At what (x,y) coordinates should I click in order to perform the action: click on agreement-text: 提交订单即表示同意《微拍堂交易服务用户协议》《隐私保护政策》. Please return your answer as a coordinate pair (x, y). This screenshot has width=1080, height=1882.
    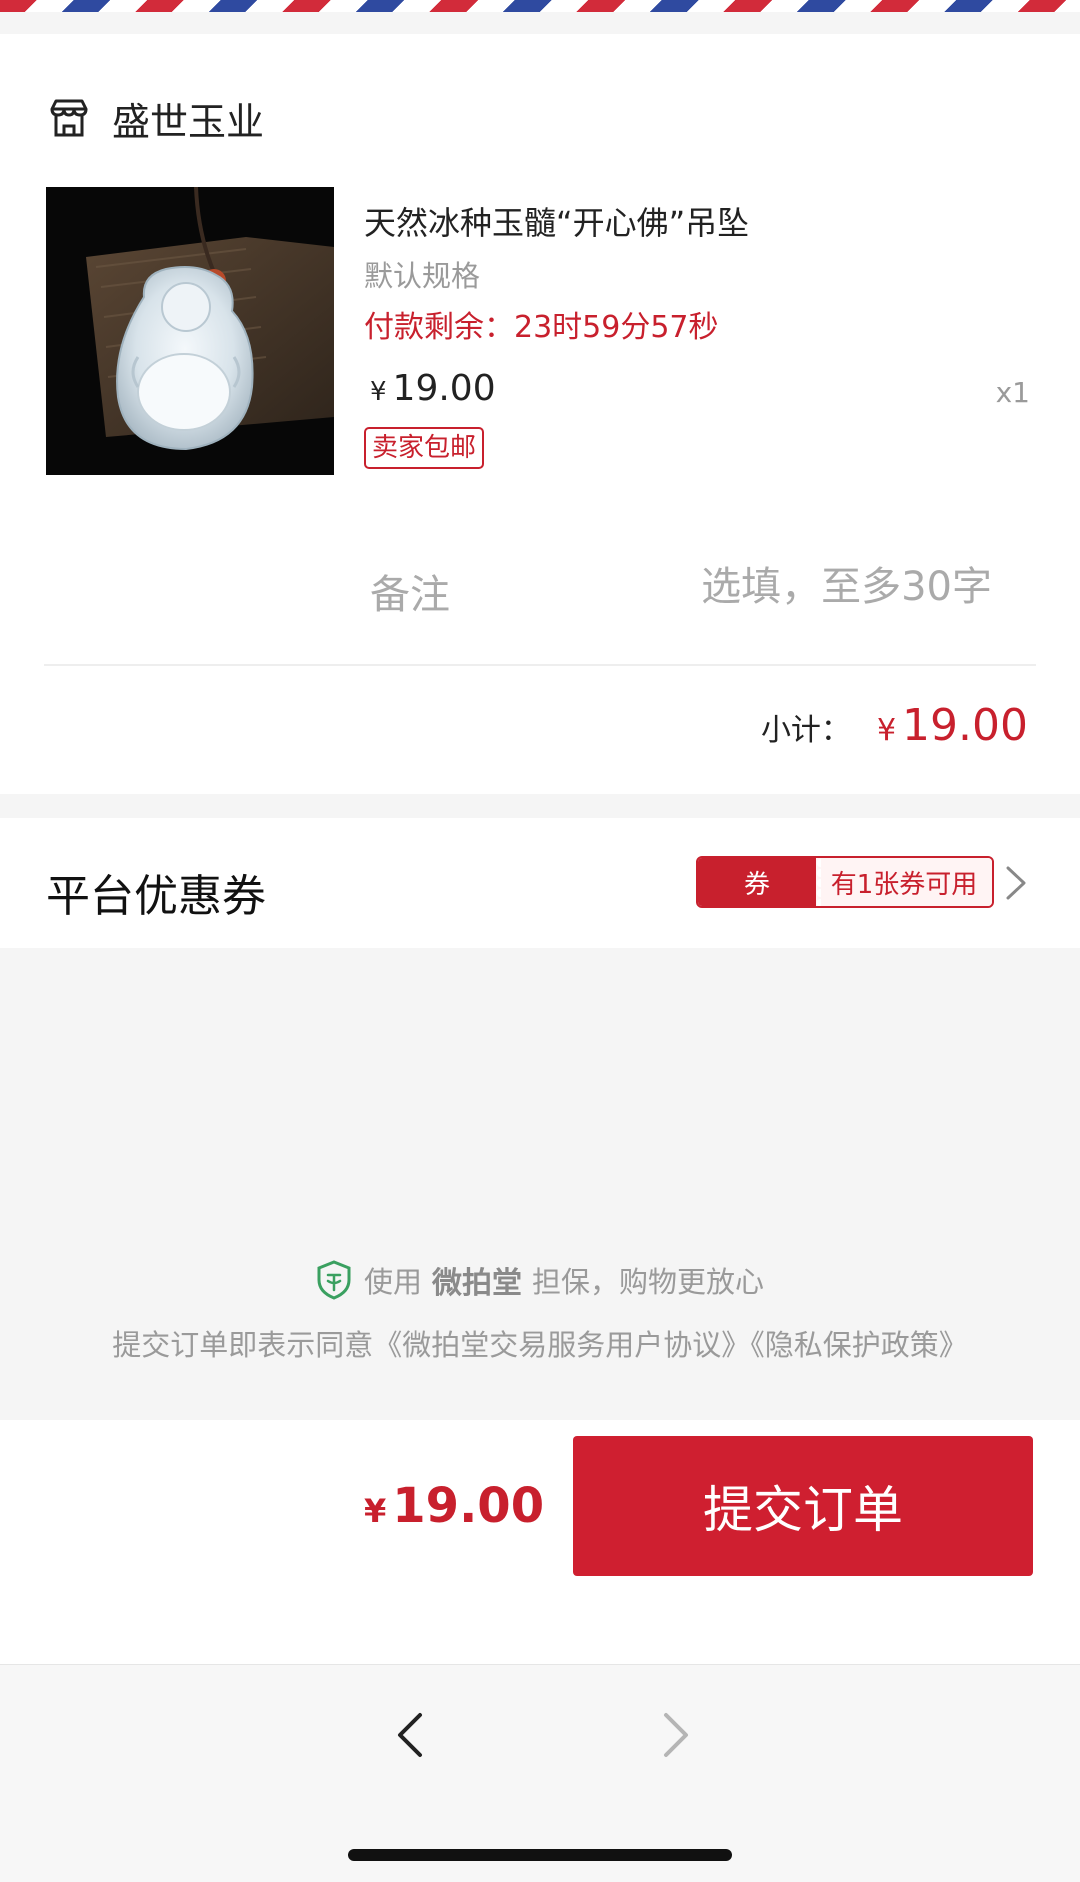
    Looking at the image, I should click on (540, 1343).